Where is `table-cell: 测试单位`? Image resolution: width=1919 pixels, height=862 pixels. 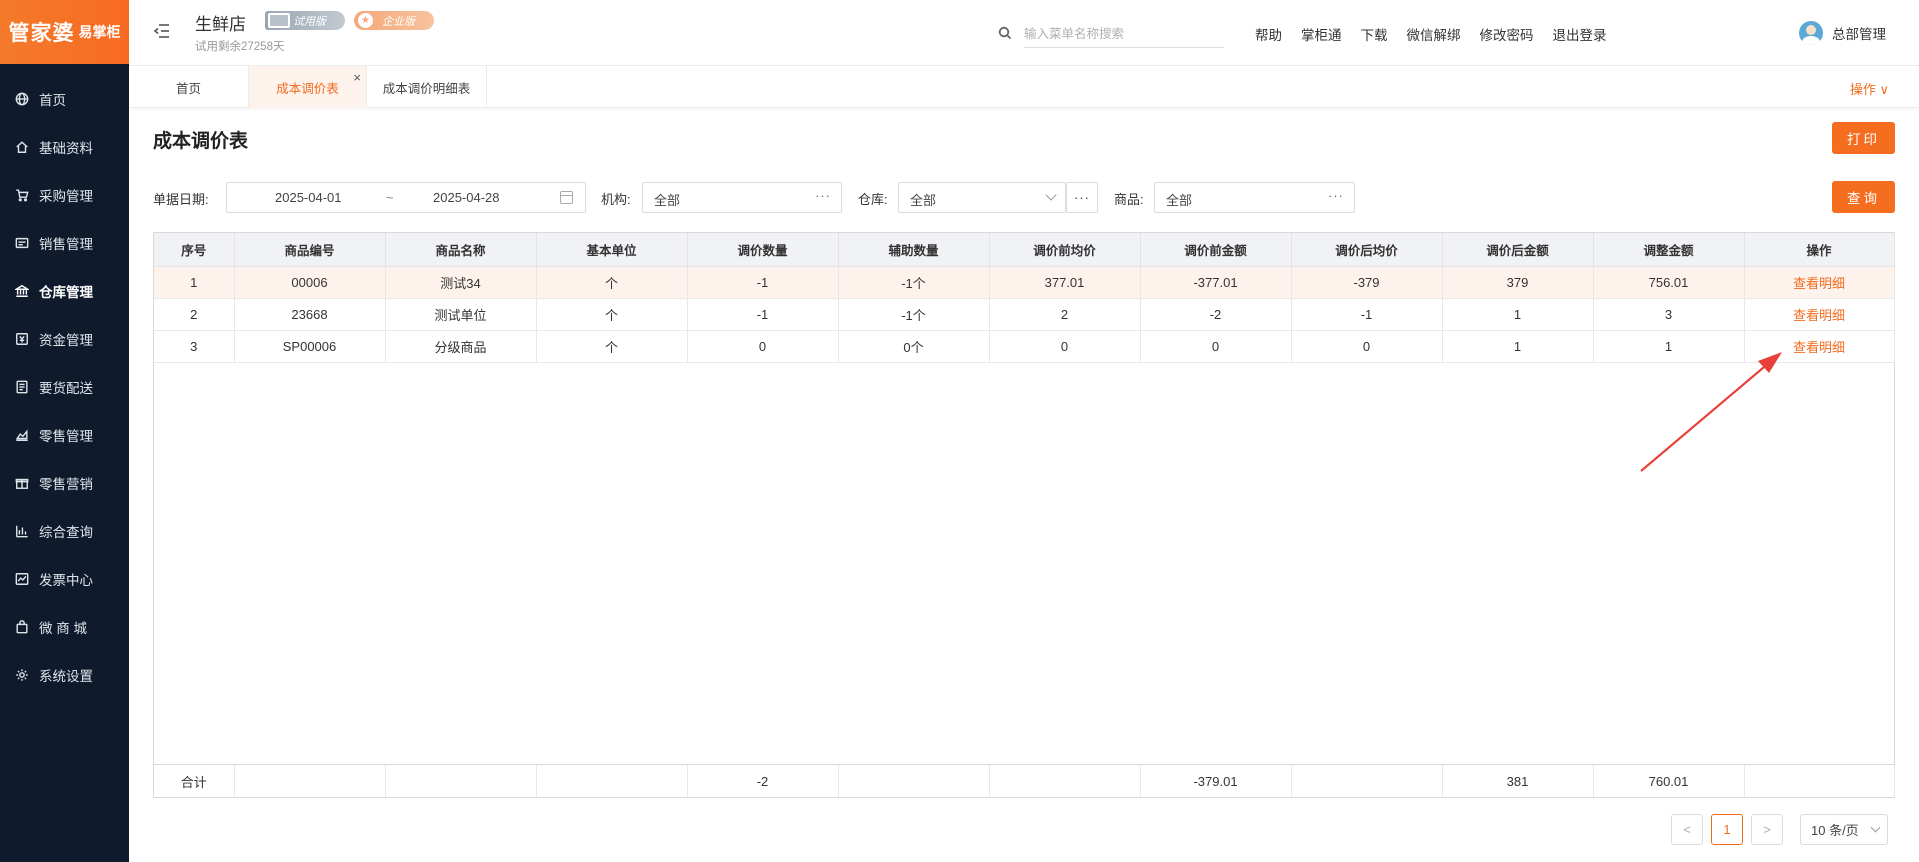 table-cell: 测试单位 is located at coordinates (461, 314).